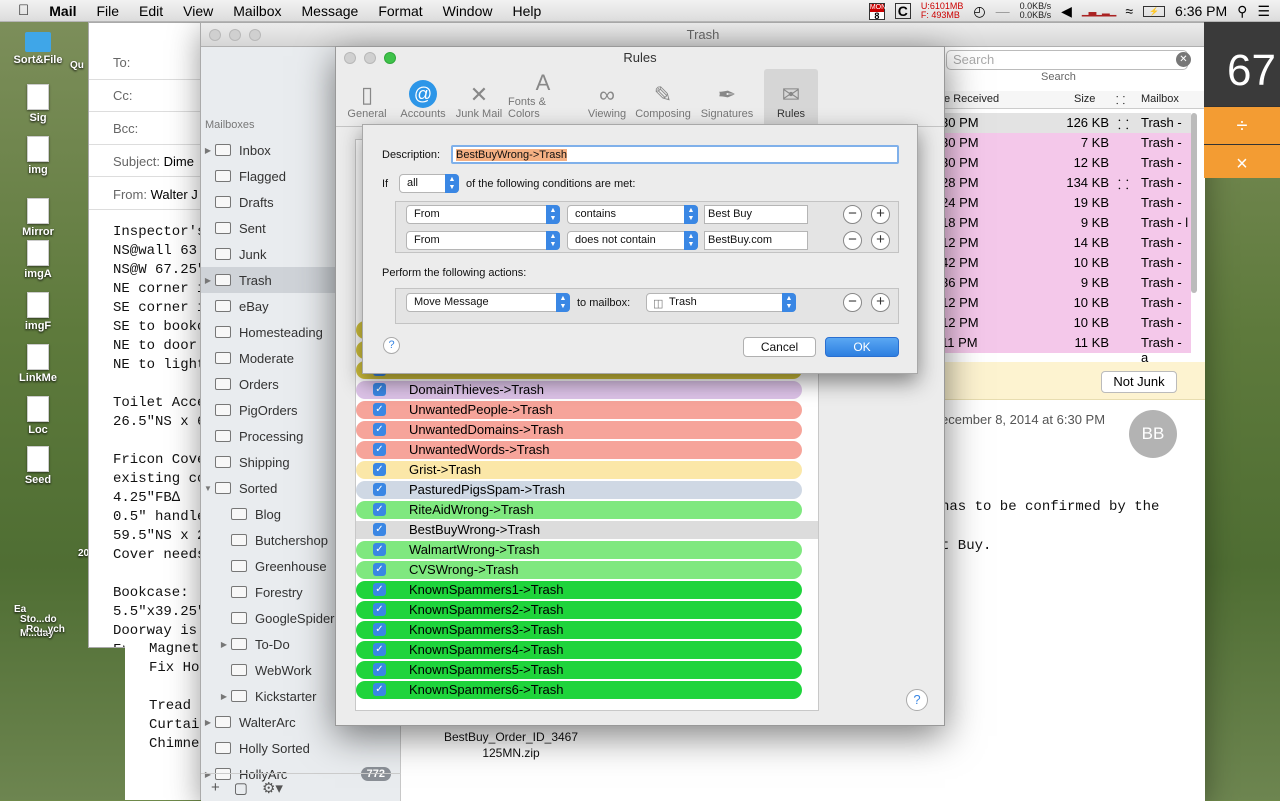 Image resolution: width=1280 pixels, height=801 pixels. I want to click on from-field: From: Walter J, so click(155, 194).